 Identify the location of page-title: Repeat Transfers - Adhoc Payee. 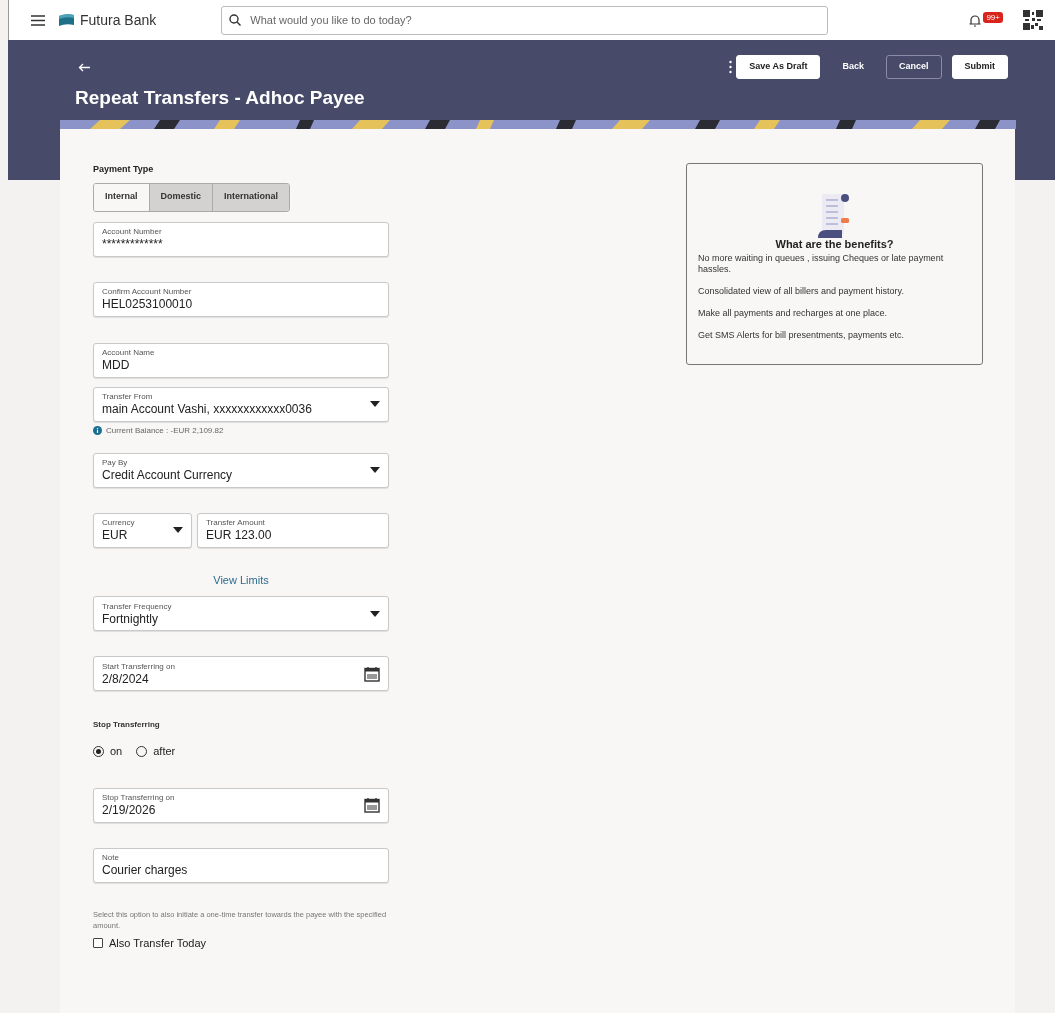
(220, 98).